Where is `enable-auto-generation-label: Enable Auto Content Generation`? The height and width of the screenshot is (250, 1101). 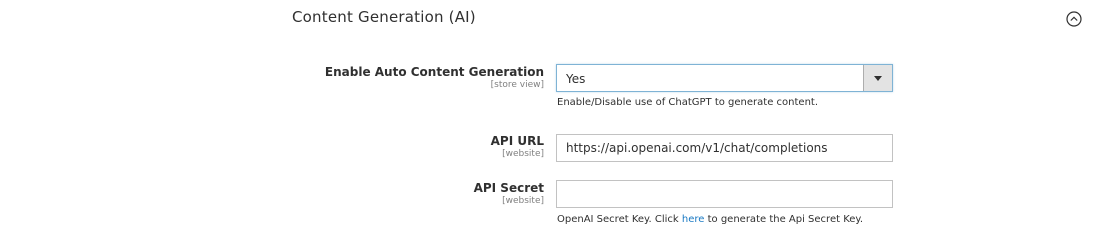
enable-auto-generation-label: Enable Auto Content Generation is located at coordinates (434, 72).